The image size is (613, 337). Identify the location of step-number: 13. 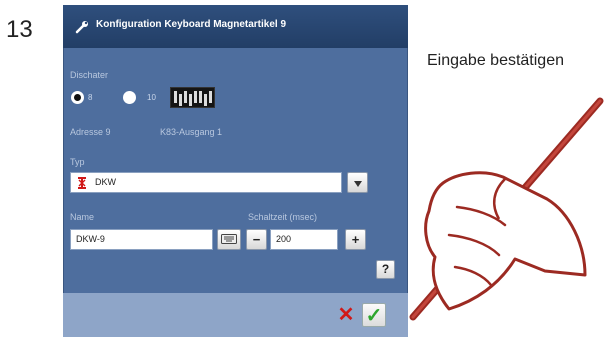
(19, 29).